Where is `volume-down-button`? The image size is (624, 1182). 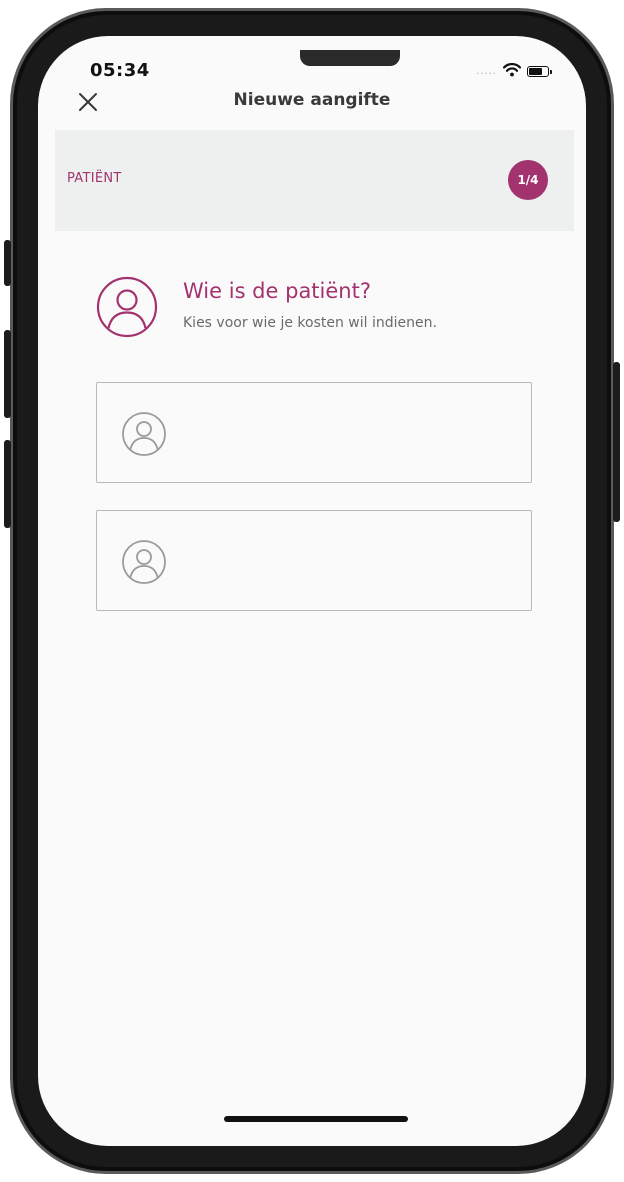 volume-down-button is located at coordinates (7, 484).